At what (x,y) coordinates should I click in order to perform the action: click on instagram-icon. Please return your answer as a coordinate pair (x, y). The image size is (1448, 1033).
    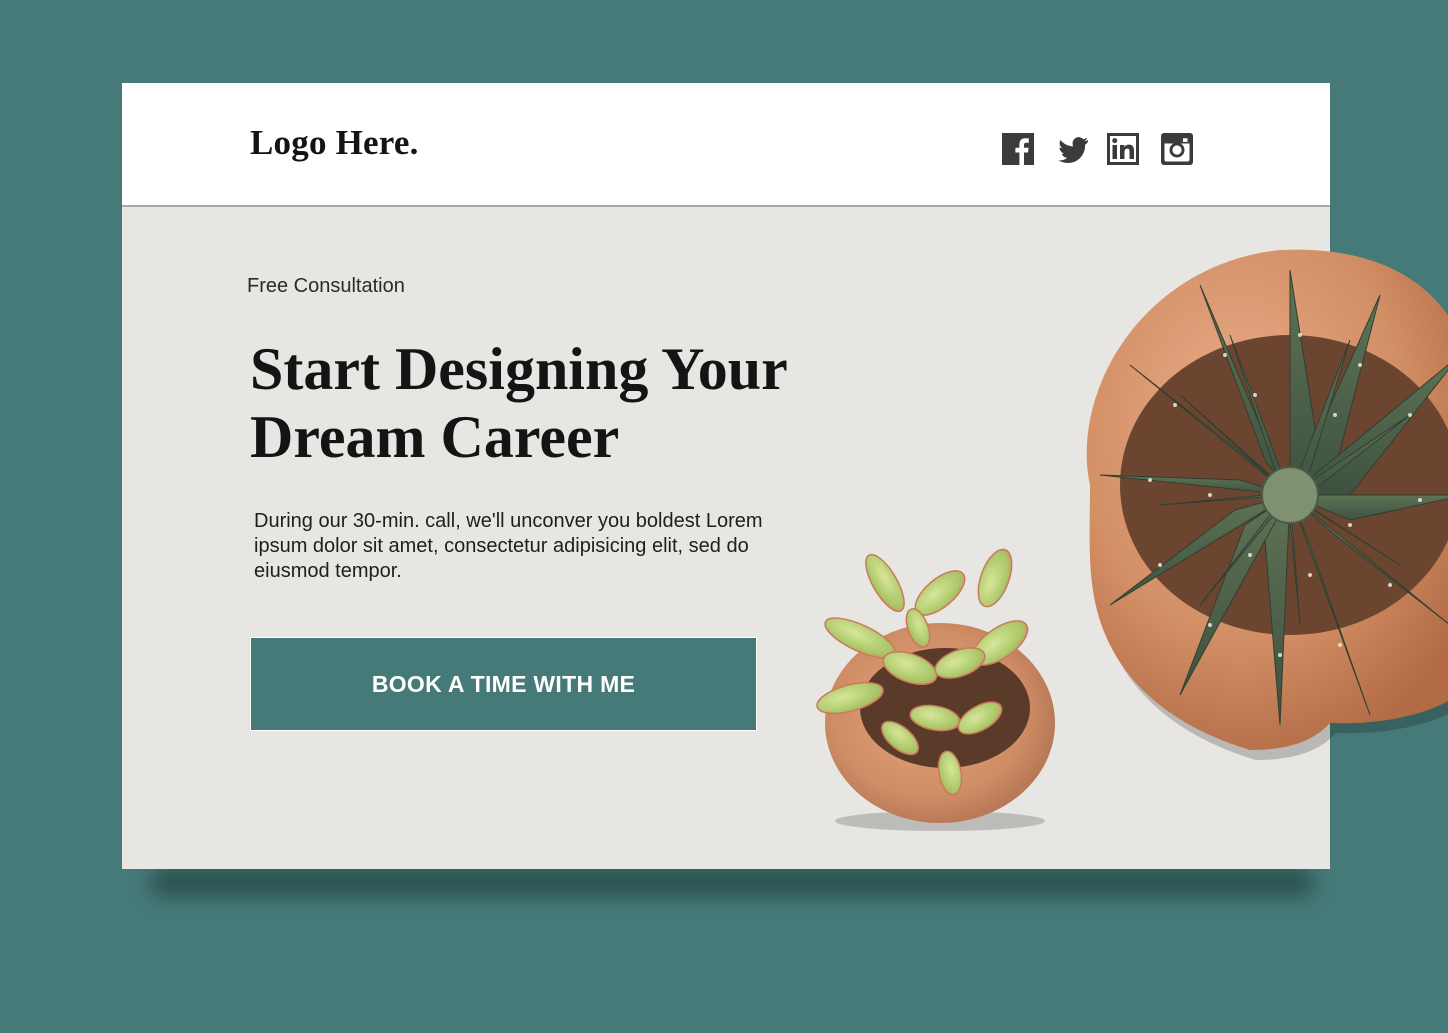
    Looking at the image, I should click on (1177, 149).